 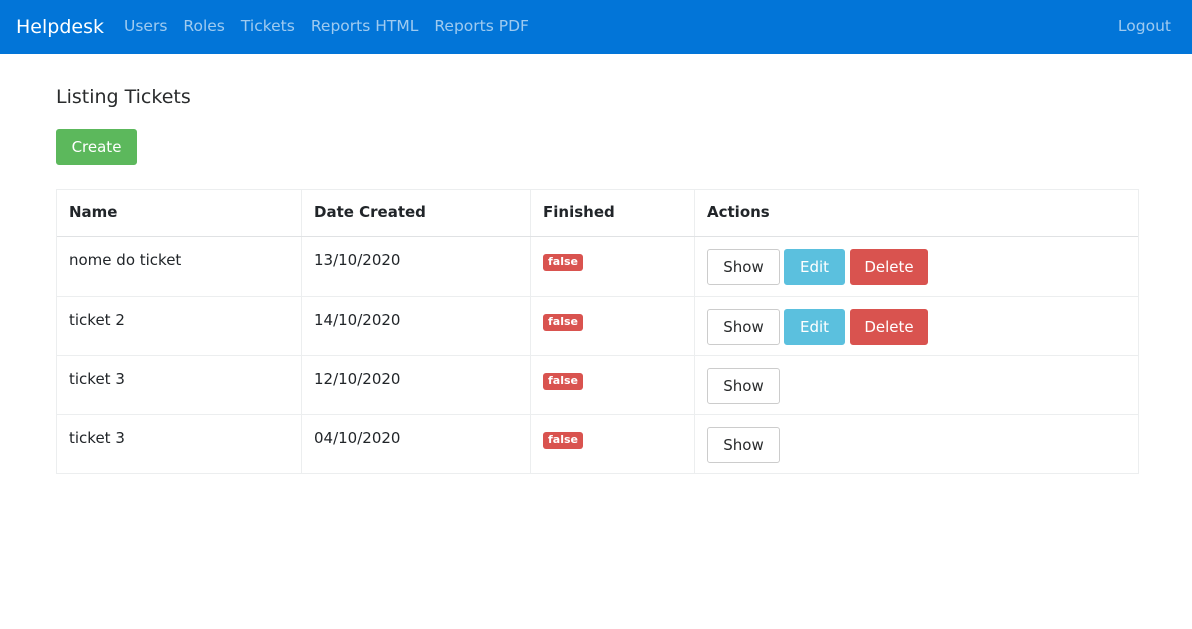 What do you see at coordinates (60, 27) in the screenshot?
I see `brand-link: Helpdesk` at bounding box center [60, 27].